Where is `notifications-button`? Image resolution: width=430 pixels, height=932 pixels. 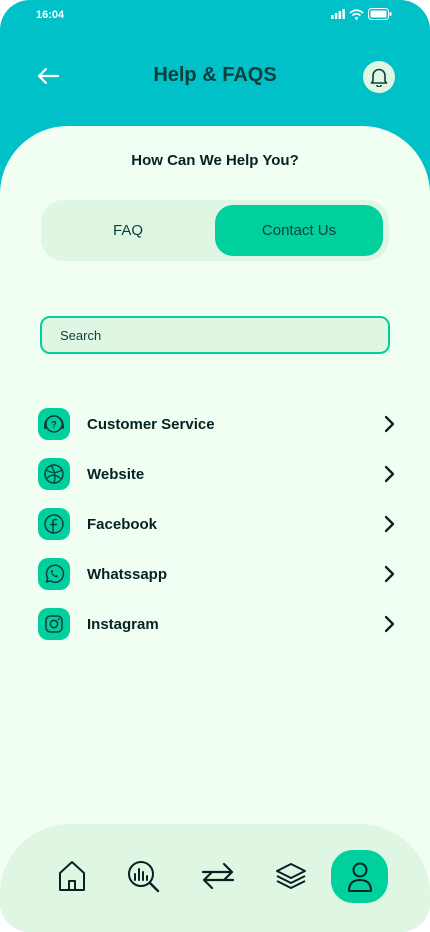 notifications-button is located at coordinates (379, 77).